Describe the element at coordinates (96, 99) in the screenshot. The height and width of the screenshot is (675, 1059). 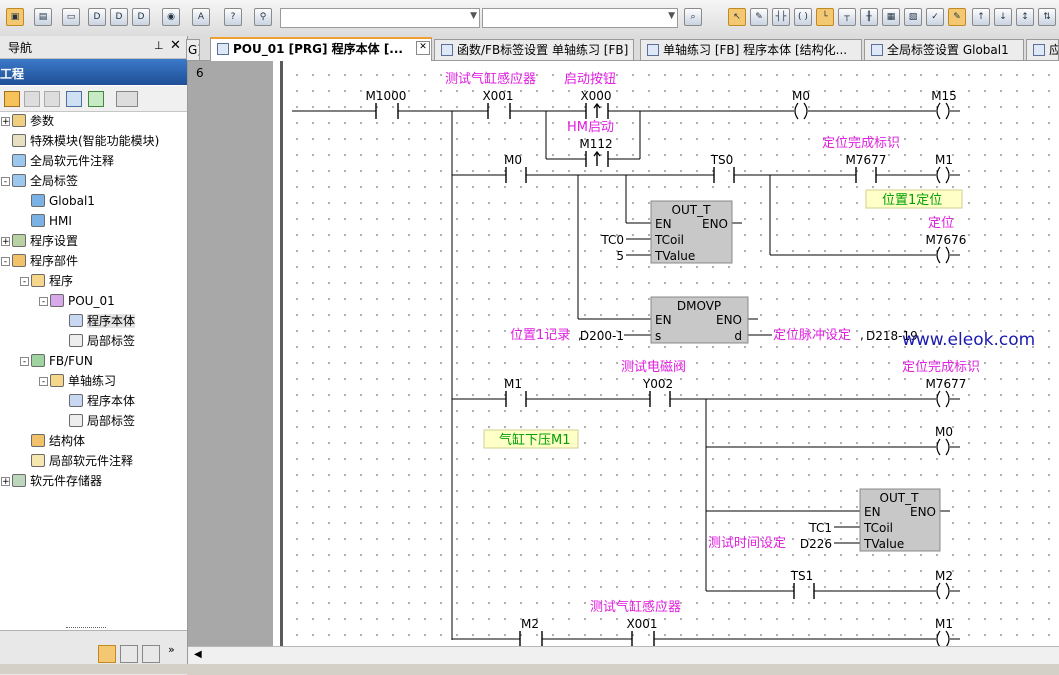
I see `refresh-icon` at that location.